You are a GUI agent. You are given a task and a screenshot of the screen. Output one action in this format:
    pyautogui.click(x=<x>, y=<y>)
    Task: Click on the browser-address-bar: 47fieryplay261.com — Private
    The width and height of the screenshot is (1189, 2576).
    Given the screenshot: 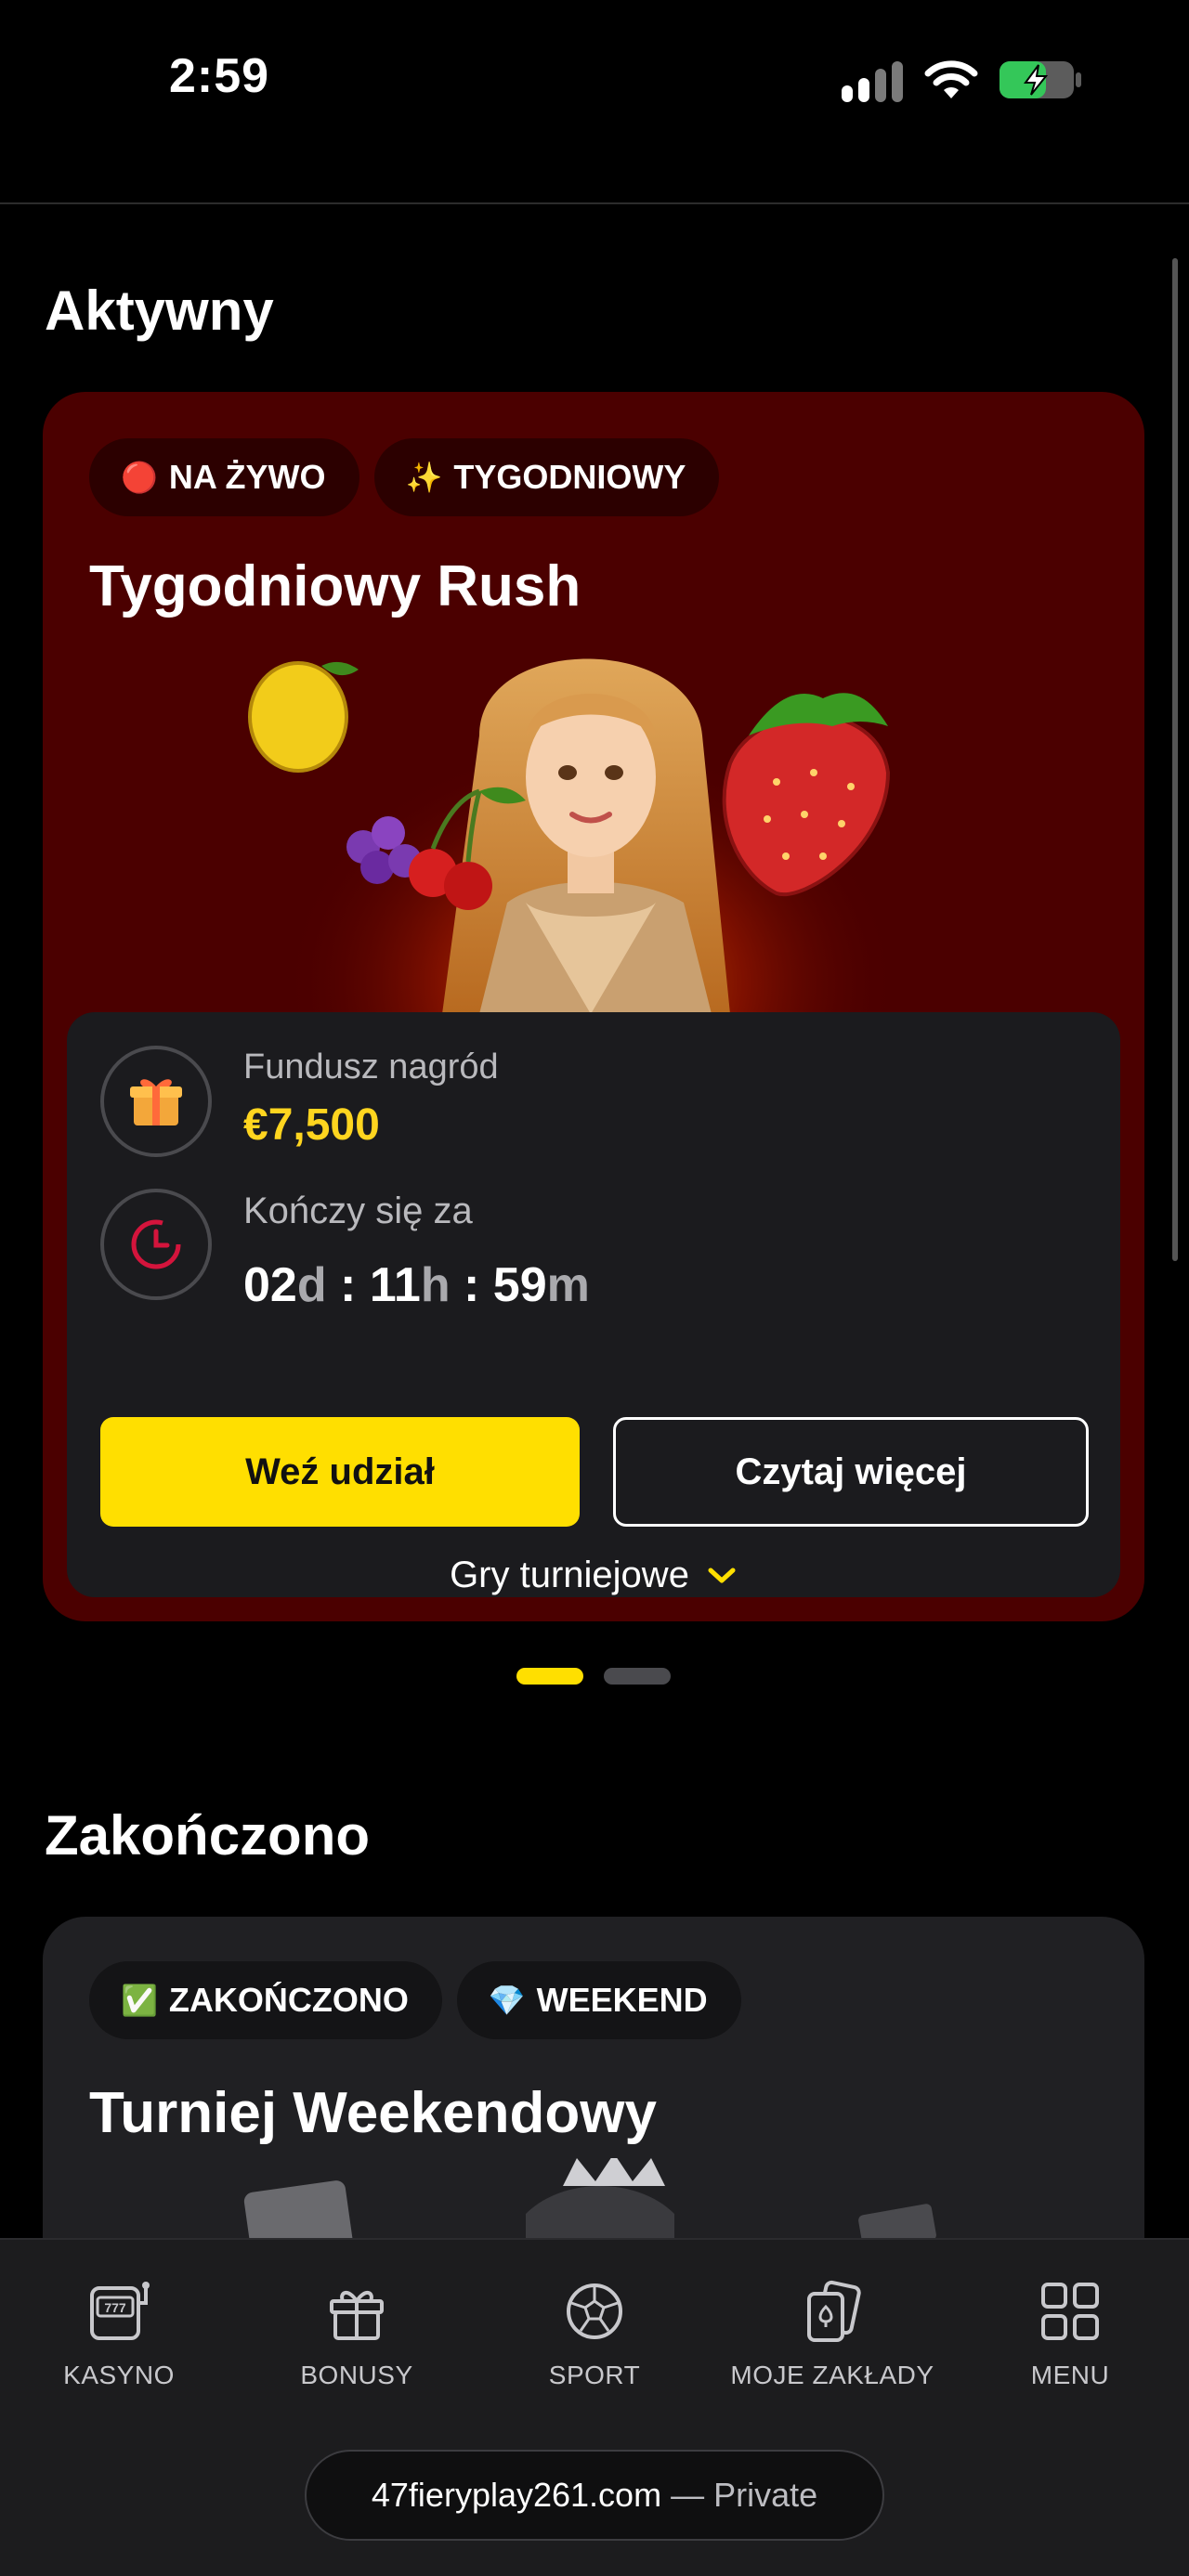 What is the action you would take?
    pyautogui.click(x=594, y=2496)
    